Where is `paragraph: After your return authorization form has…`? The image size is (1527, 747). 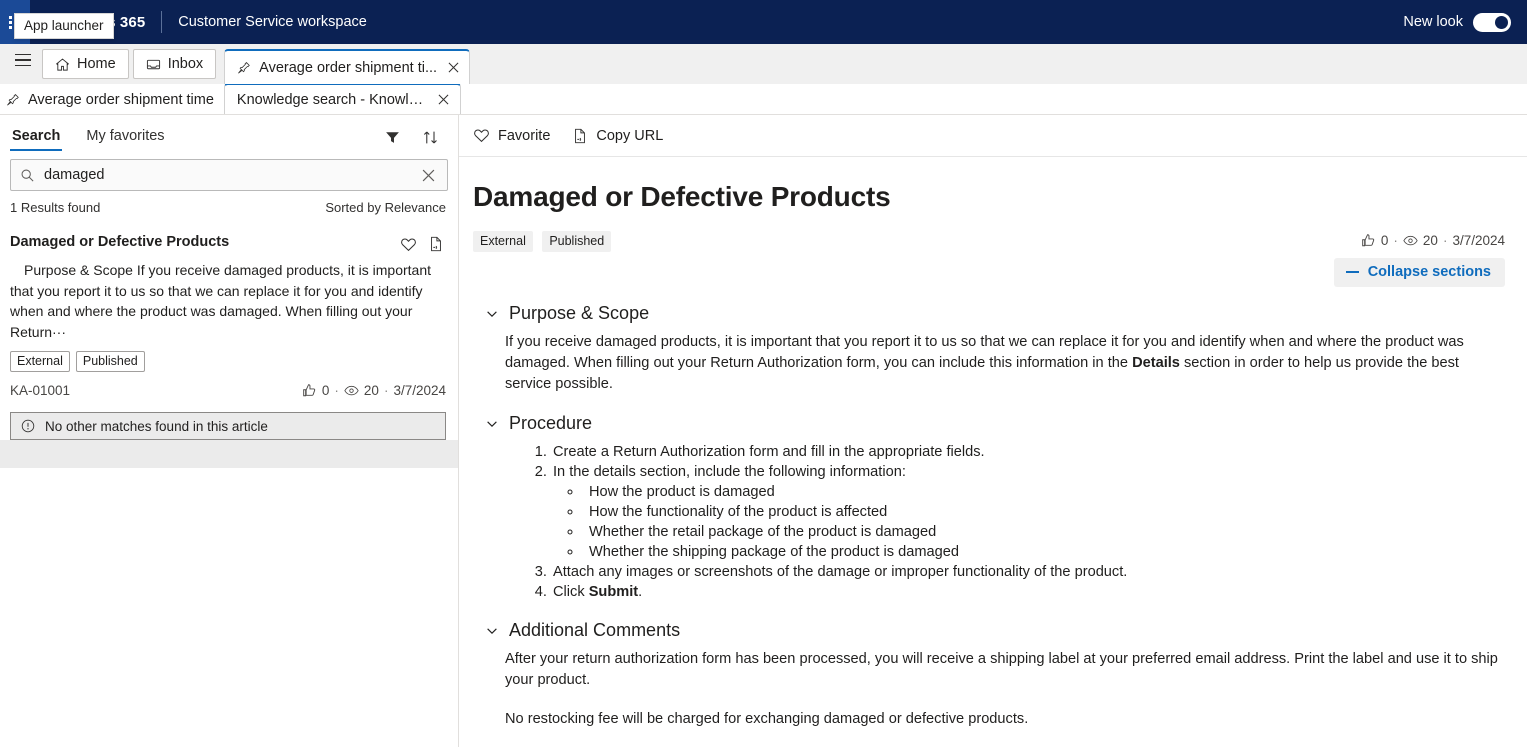 paragraph: After your return authorization form has… is located at coordinates (1001, 669).